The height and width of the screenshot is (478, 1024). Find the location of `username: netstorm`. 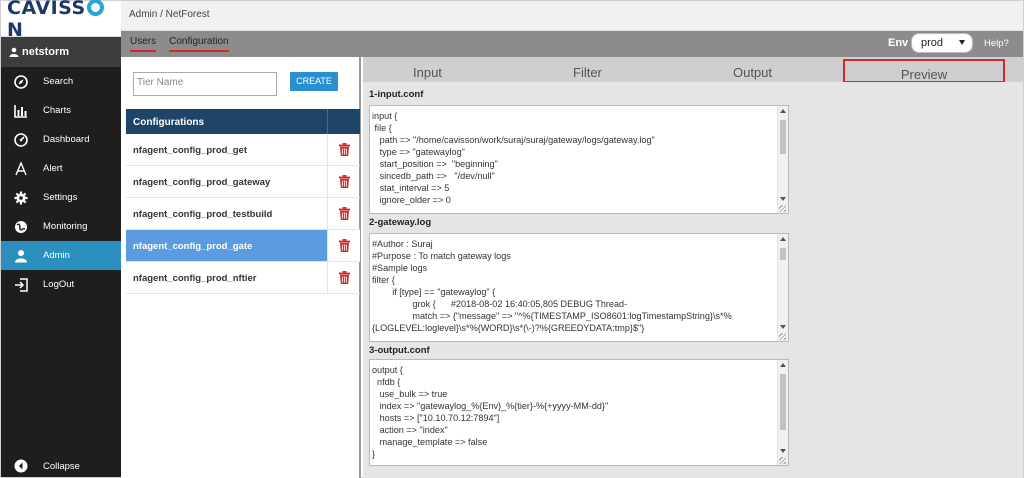

username: netstorm is located at coordinates (46, 52).